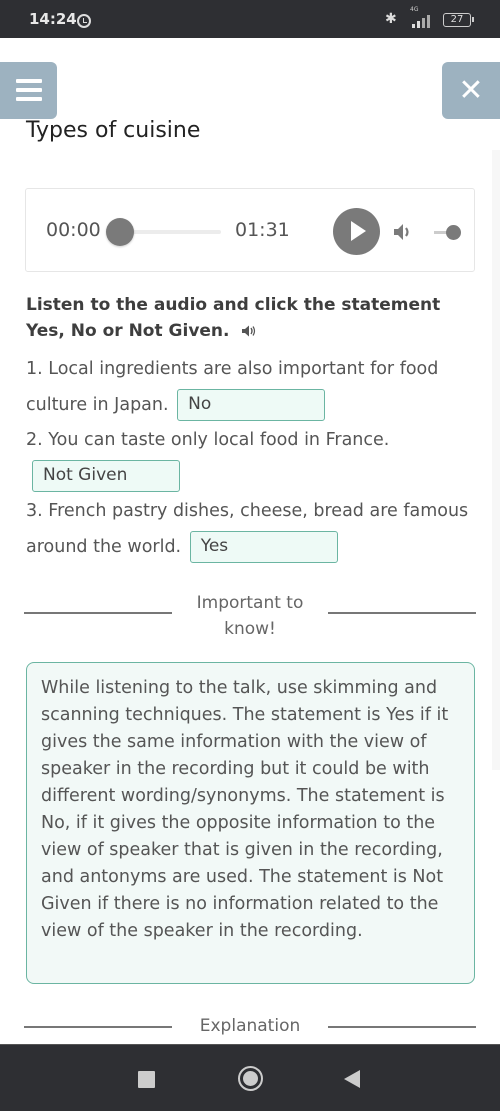 The height and width of the screenshot is (1111, 500). What do you see at coordinates (219, 440) in the screenshot?
I see `question-text: You can taste only local food in France.` at bounding box center [219, 440].